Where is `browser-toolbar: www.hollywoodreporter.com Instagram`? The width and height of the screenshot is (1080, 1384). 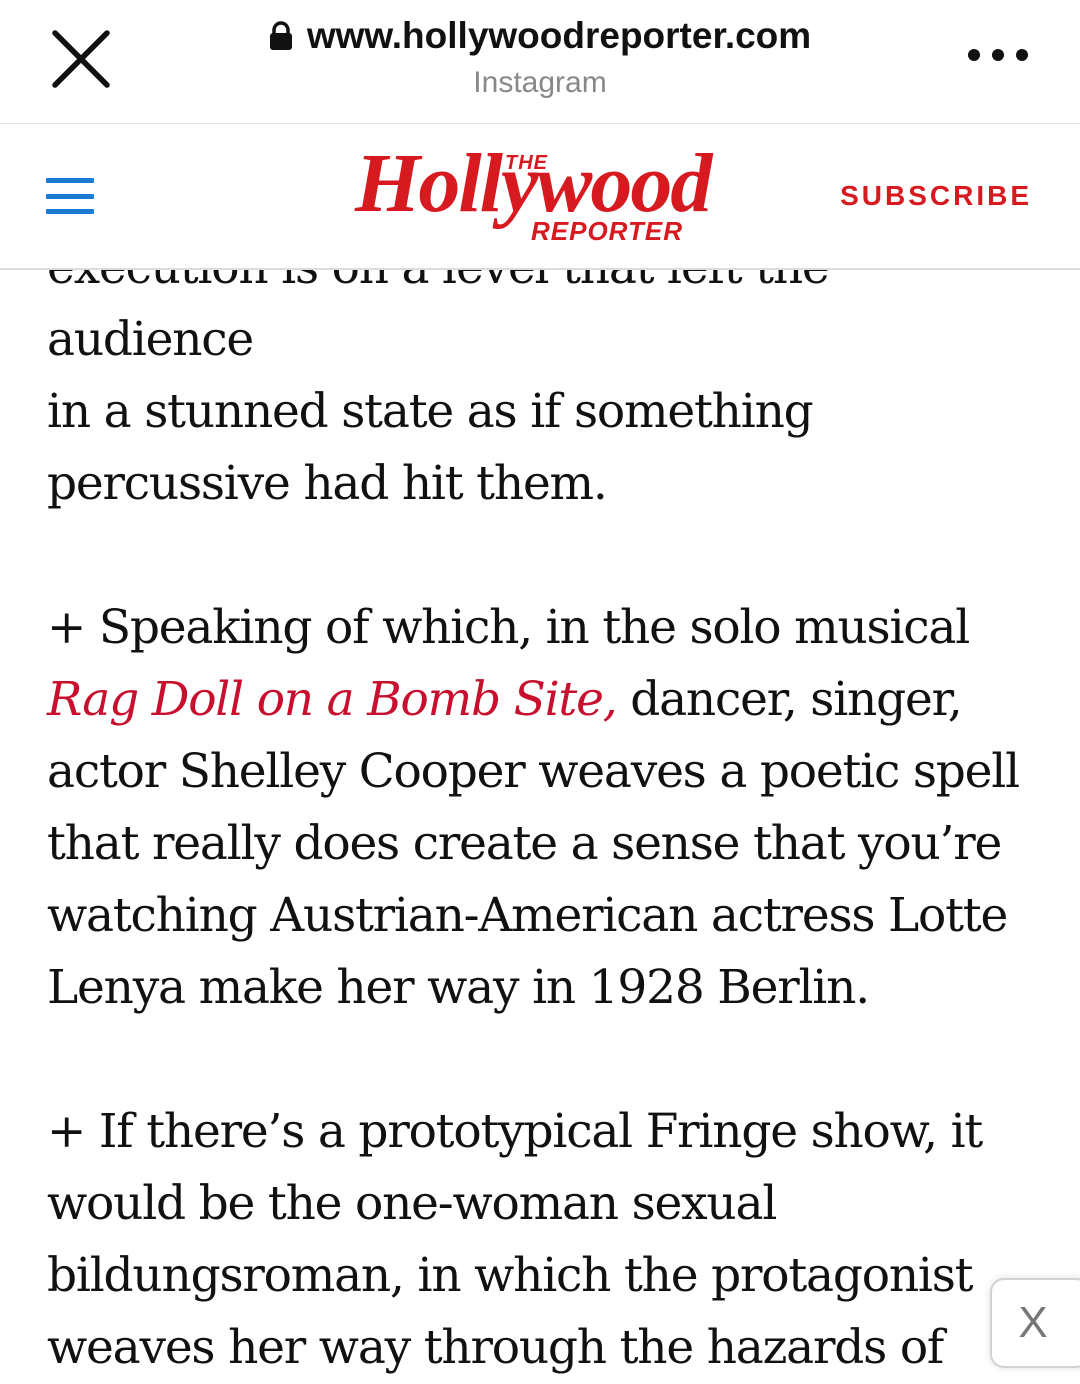 browser-toolbar: www.hollywoodreporter.com Instagram is located at coordinates (540, 62).